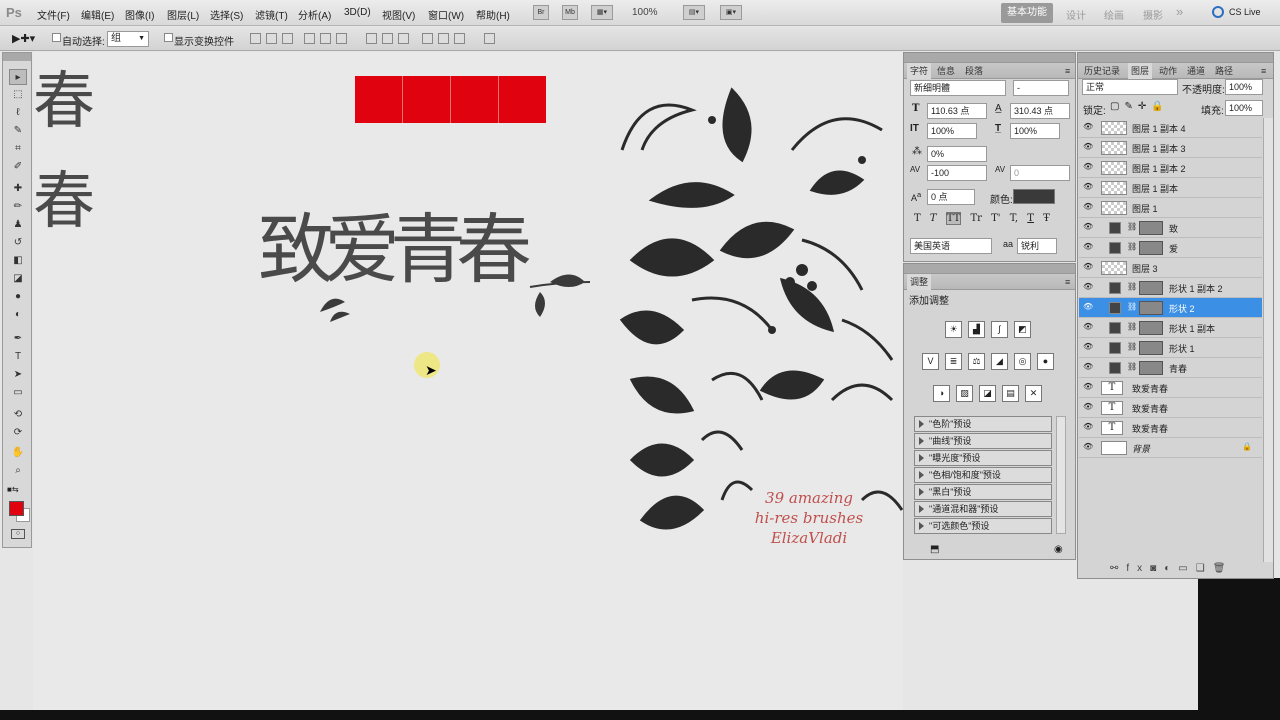 The width and height of the screenshot is (1280, 720). Describe the element at coordinates (951, 197) in the screenshot. I see `baseline-field: 0 点` at that location.